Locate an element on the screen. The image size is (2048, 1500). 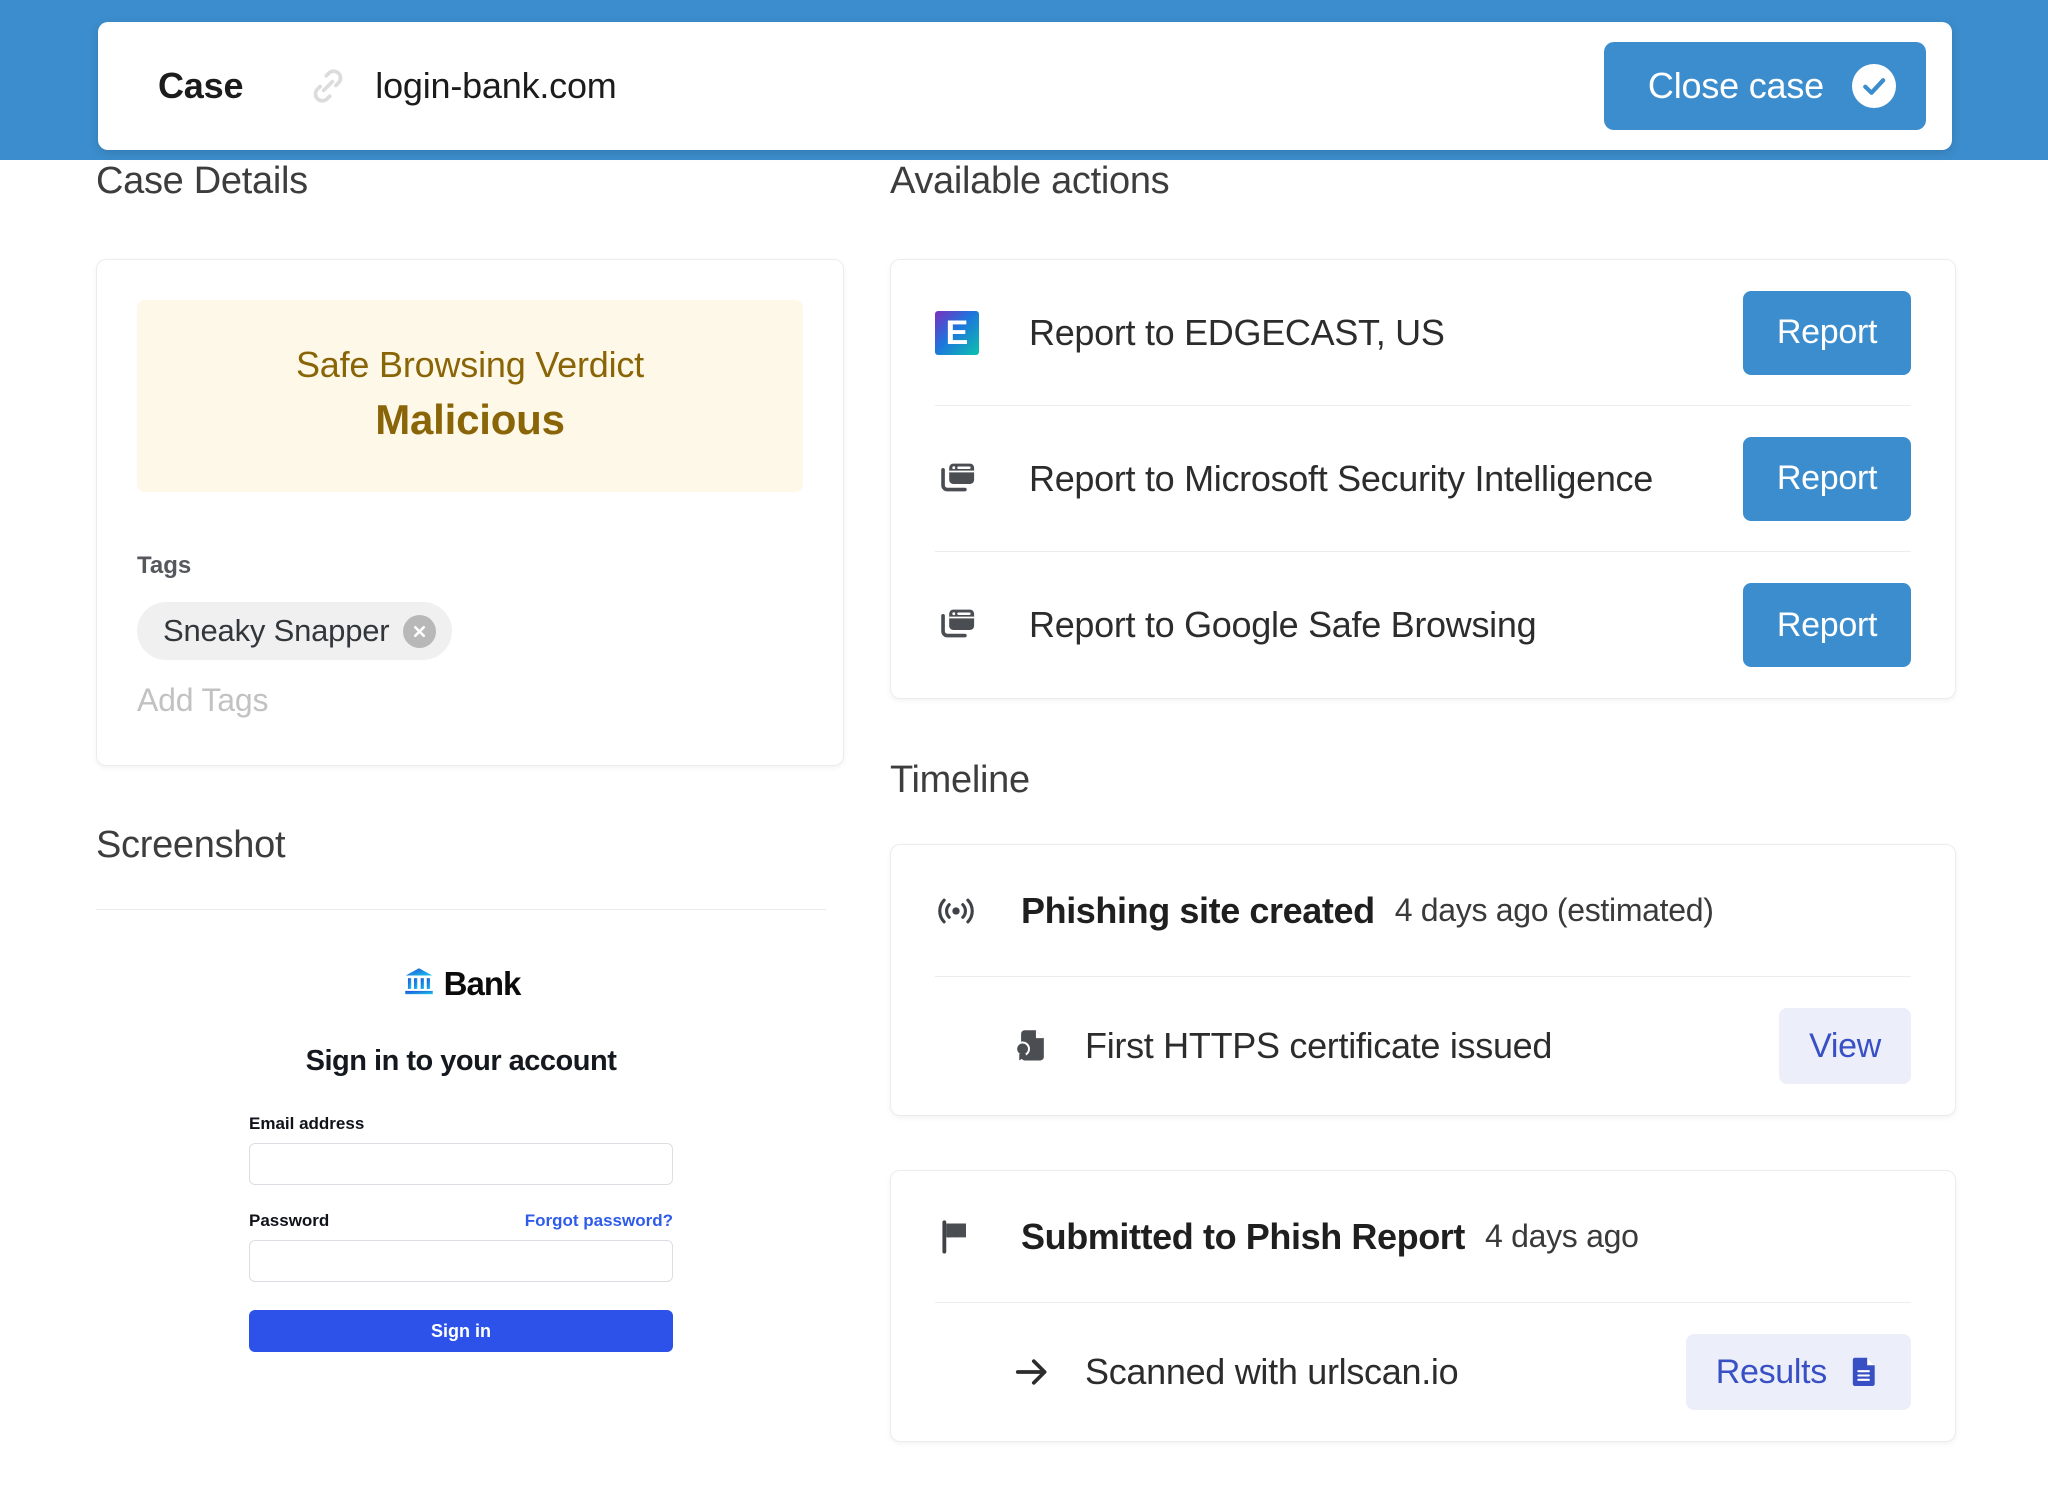
verdict-value: Malicious is located at coordinates (470, 419).